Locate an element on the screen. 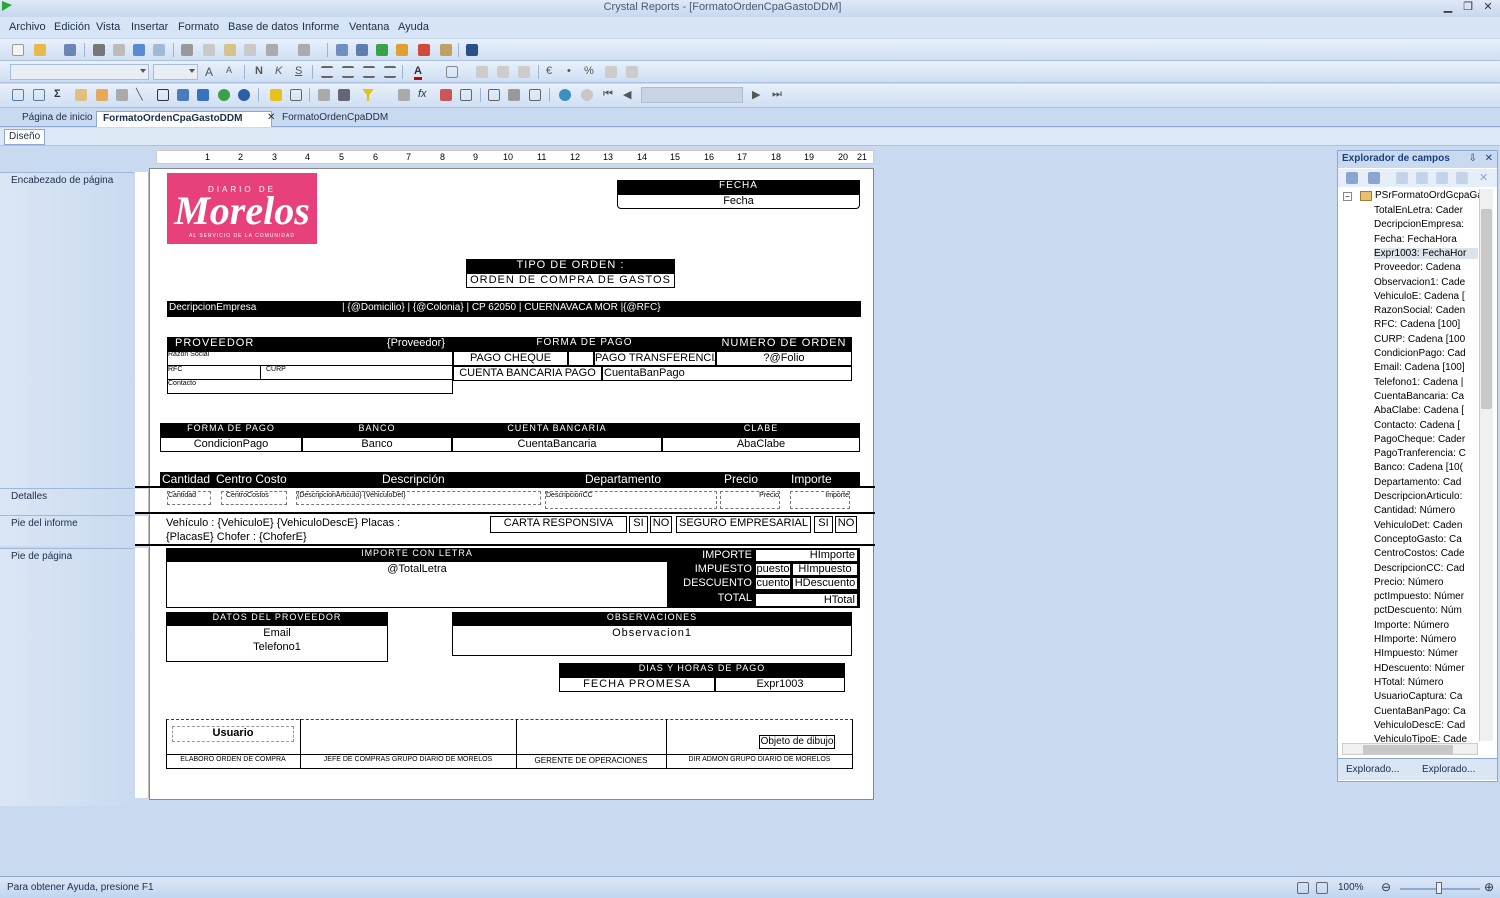 The height and width of the screenshot is (898, 1500). bold-button: N is located at coordinates (259, 71).